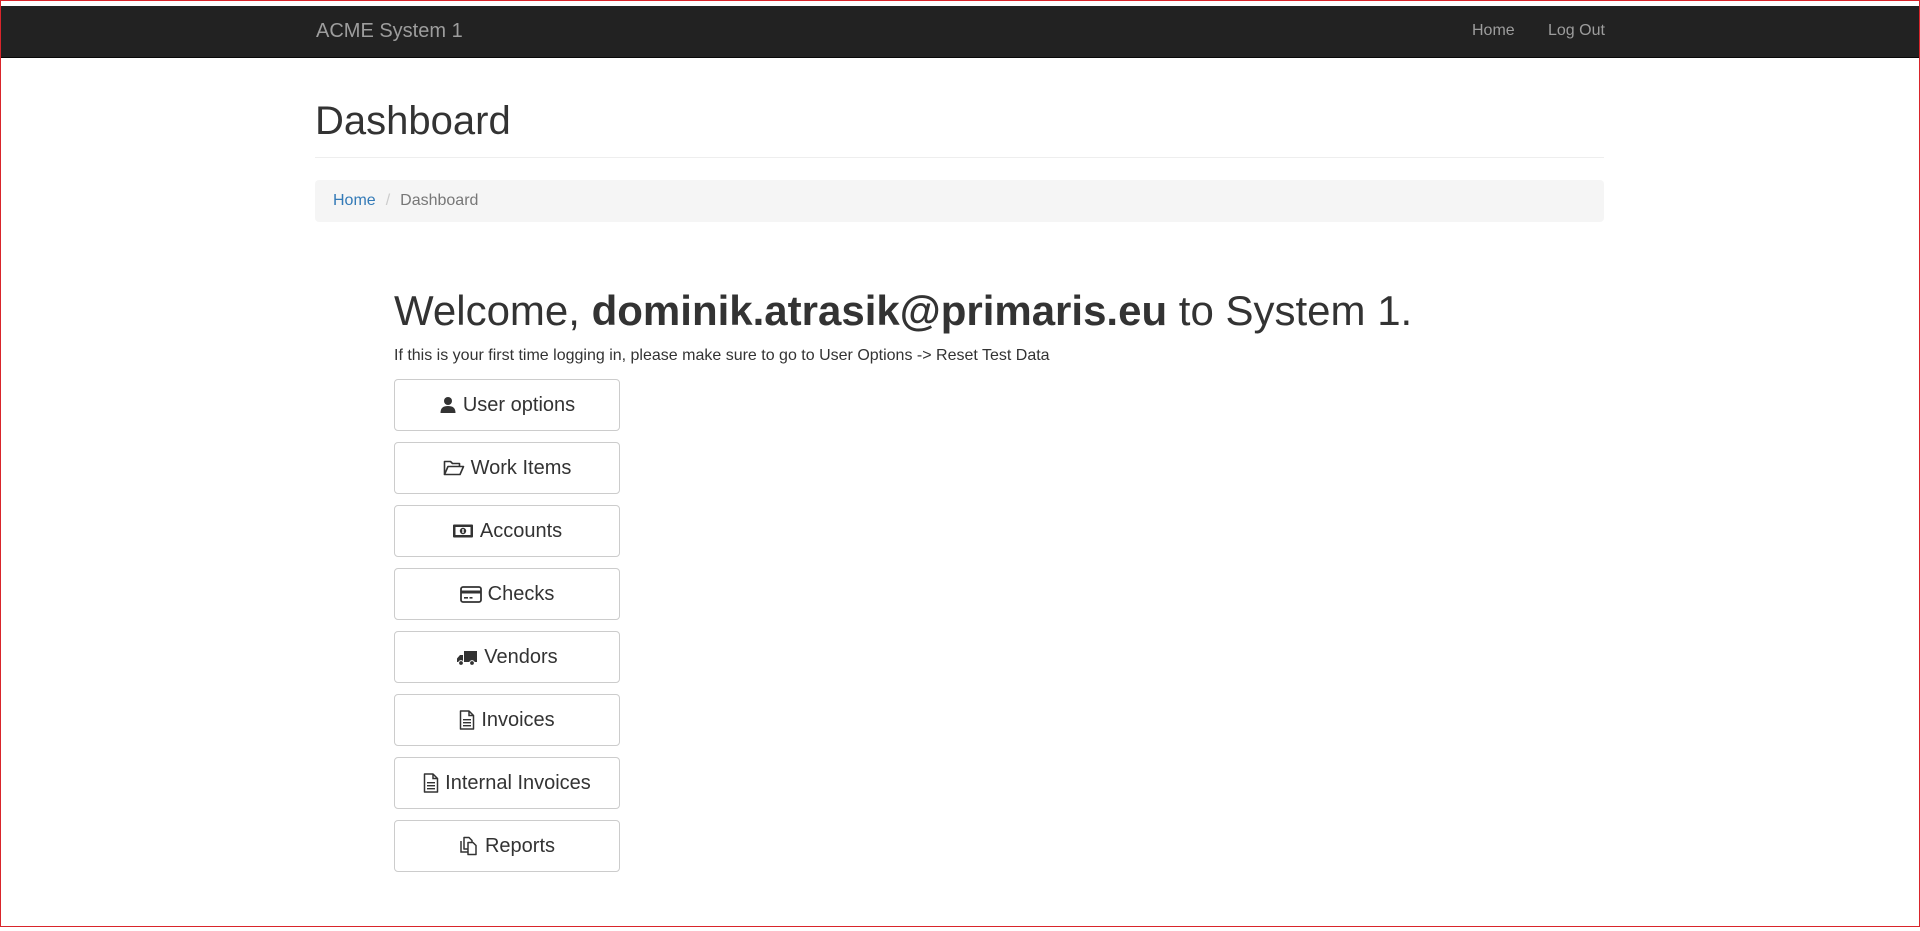 The height and width of the screenshot is (931, 1920). What do you see at coordinates (354, 201) in the screenshot?
I see `breadcrumb-home-link: Home` at bounding box center [354, 201].